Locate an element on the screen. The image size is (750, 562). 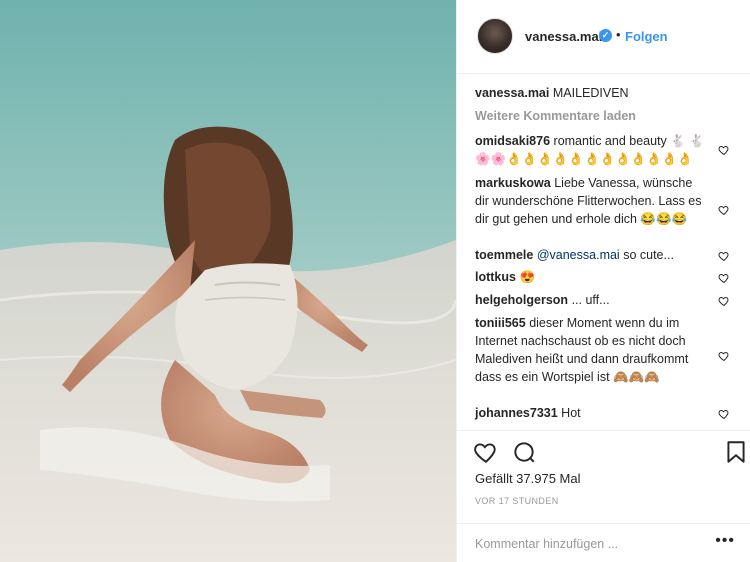
load-more-comments-button: Weitere Kommentare laden is located at coordinates (555, 116).